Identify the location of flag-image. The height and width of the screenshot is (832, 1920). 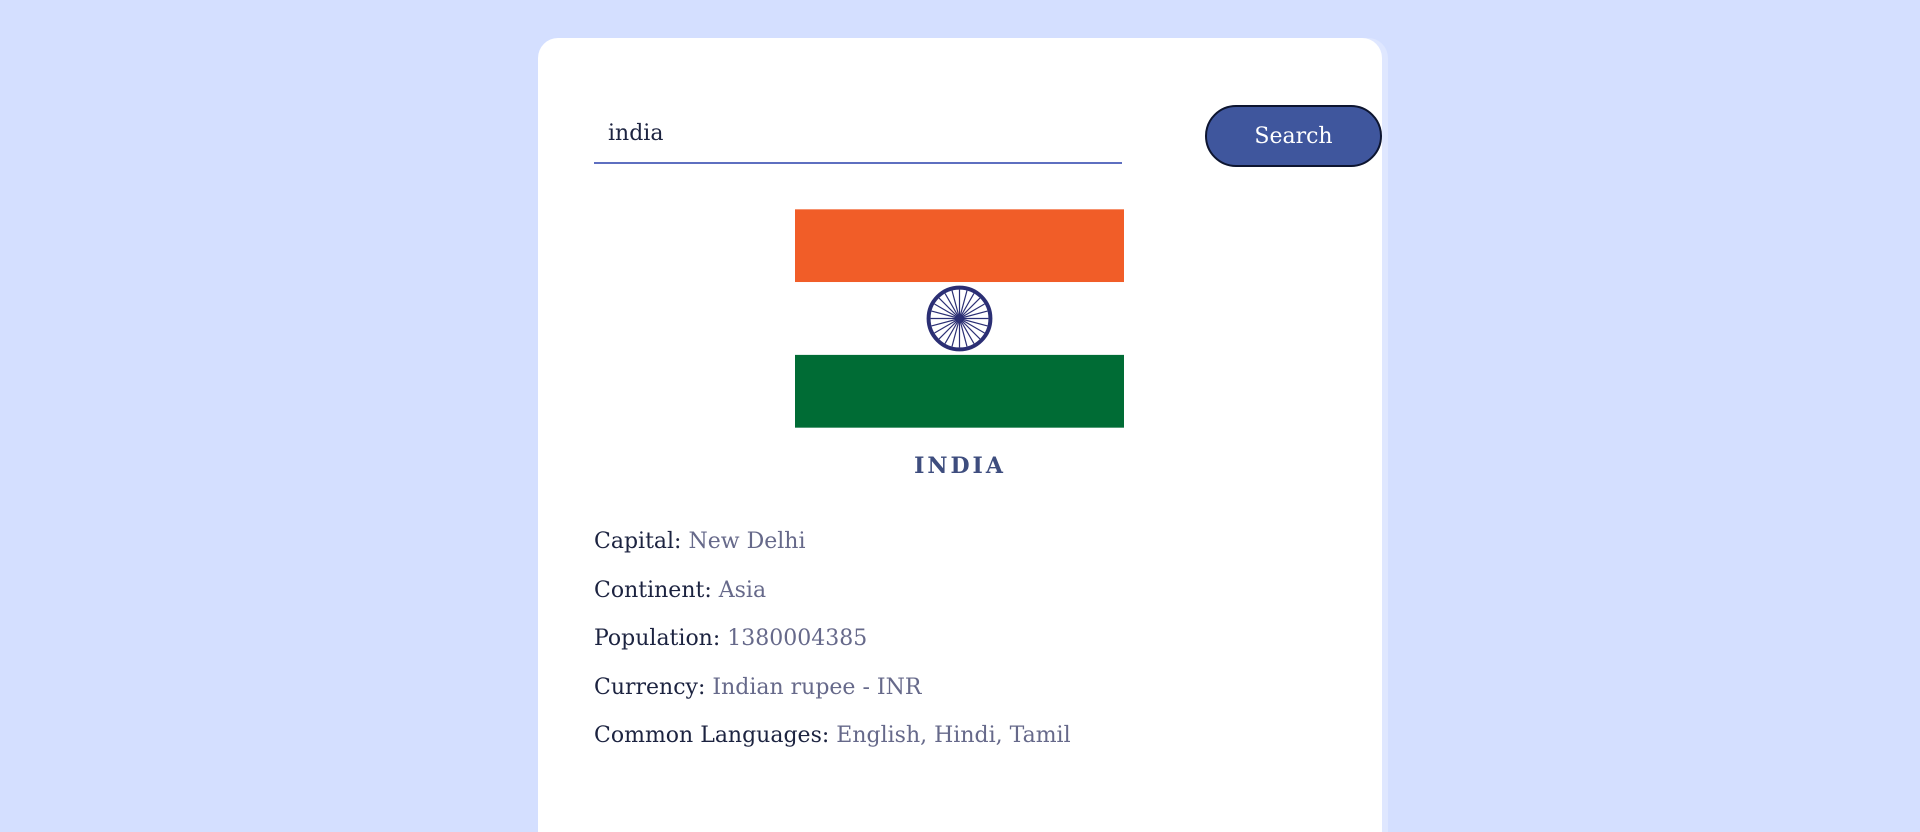
(959, 318).